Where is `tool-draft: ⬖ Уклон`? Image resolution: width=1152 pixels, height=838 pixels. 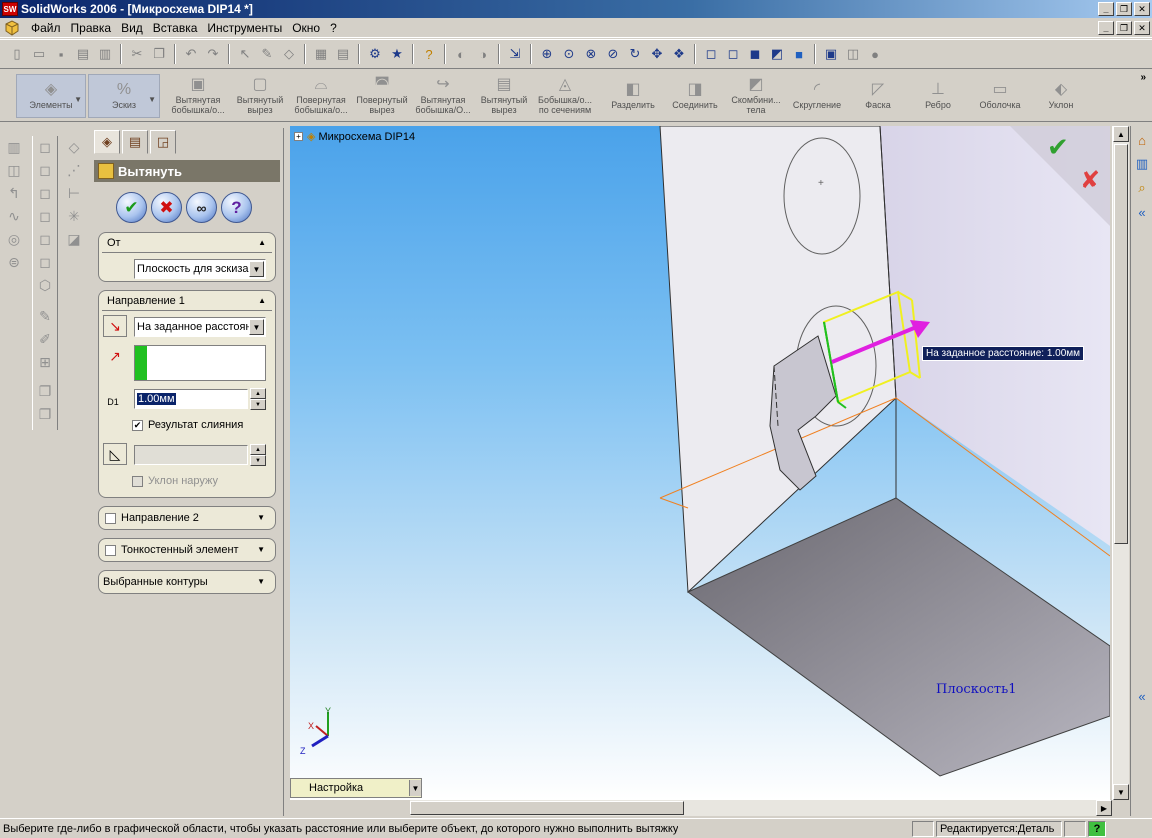 tool-draft: ⬖ Уклон is located at coordinates (1061, 96).